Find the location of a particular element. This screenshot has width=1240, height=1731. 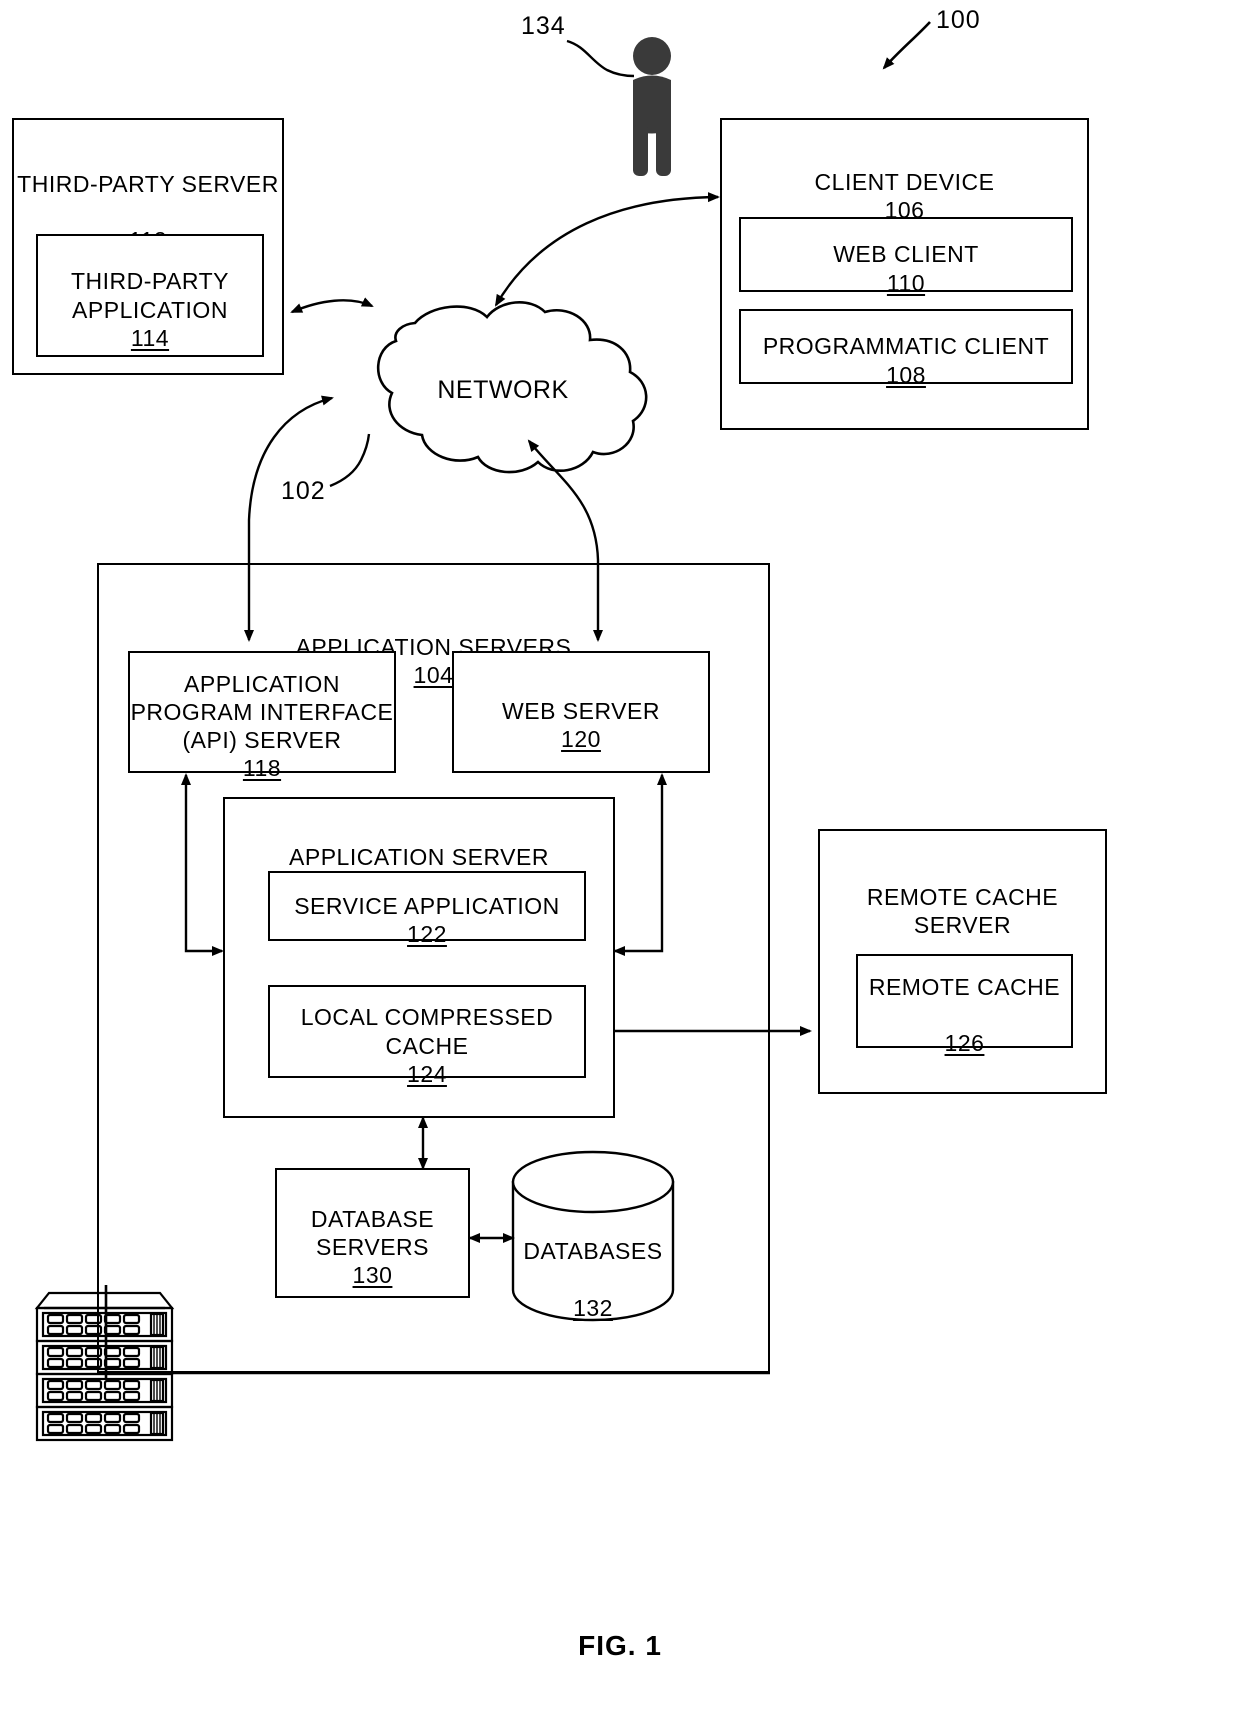

api-server-ref: 118 is located at coordinates (262, 768).